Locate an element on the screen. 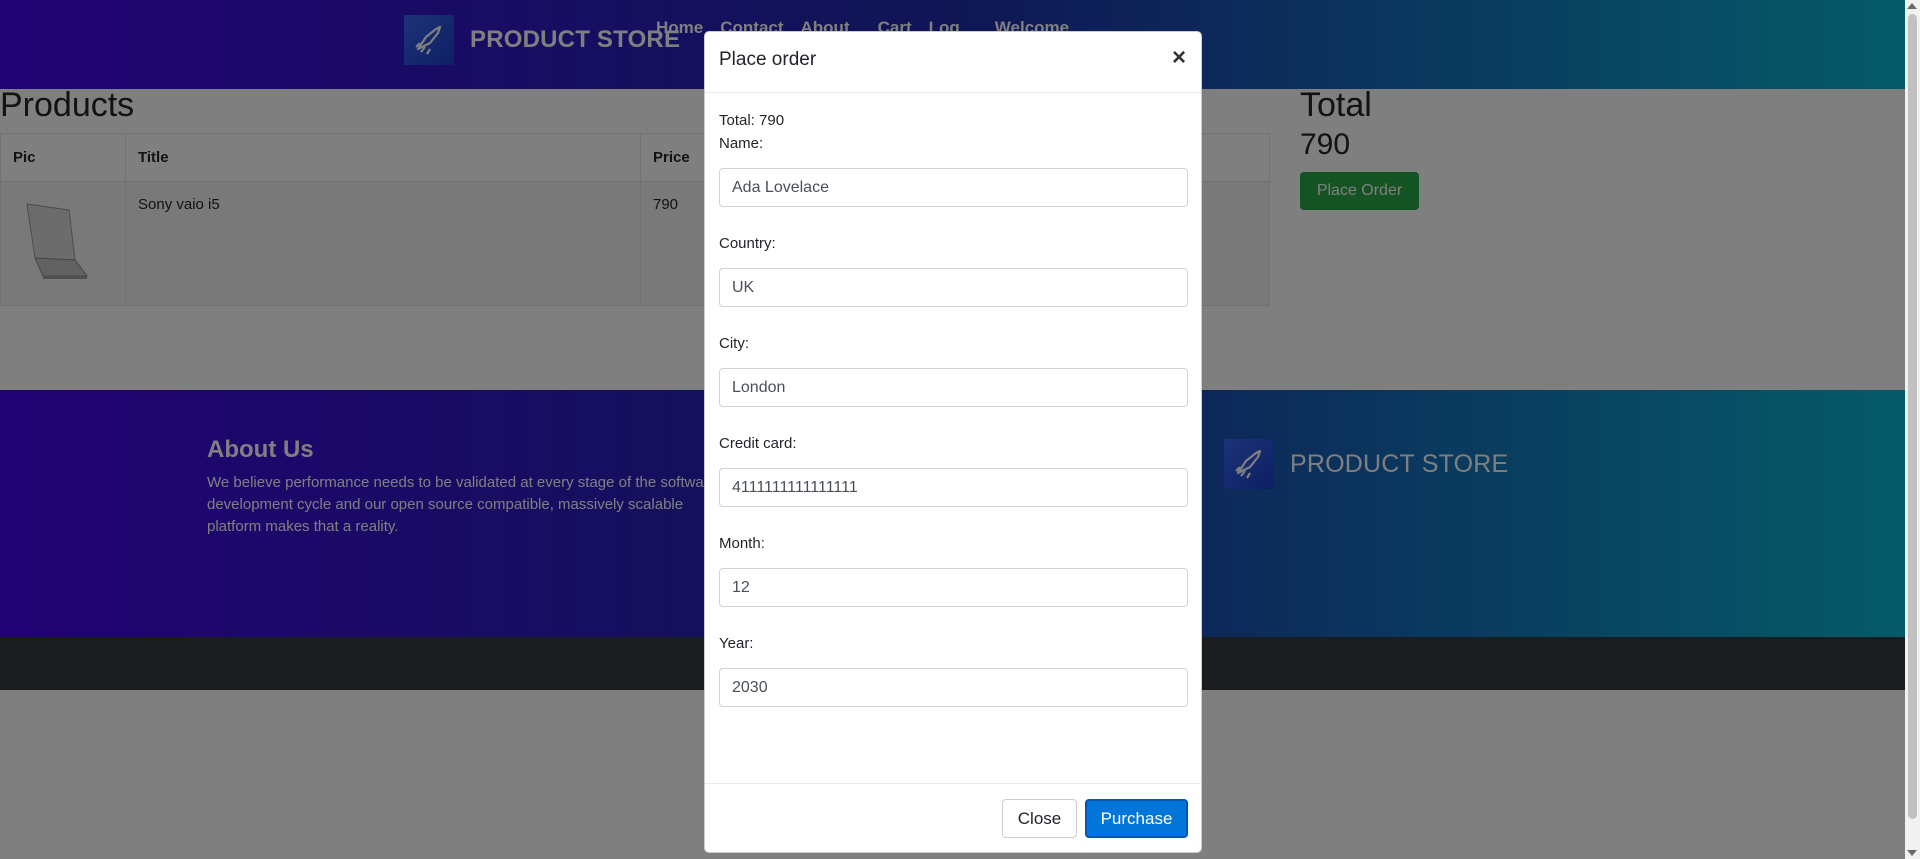 The image size is (1920, 859). name-input is located at coordinates (953, 187).